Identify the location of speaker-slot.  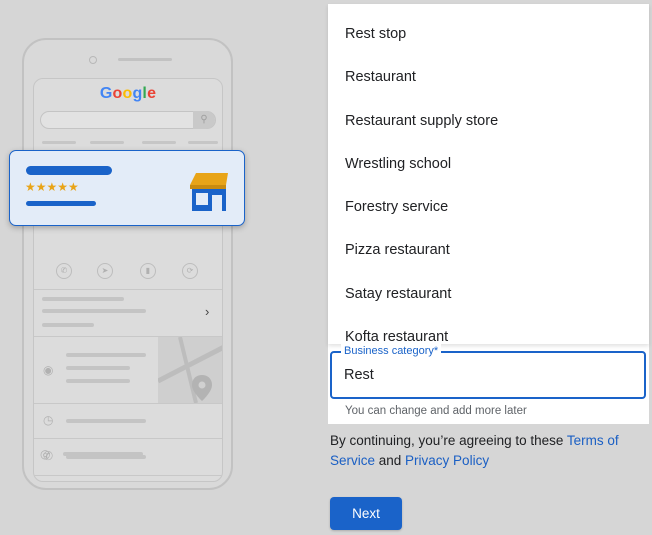
(145, 59).